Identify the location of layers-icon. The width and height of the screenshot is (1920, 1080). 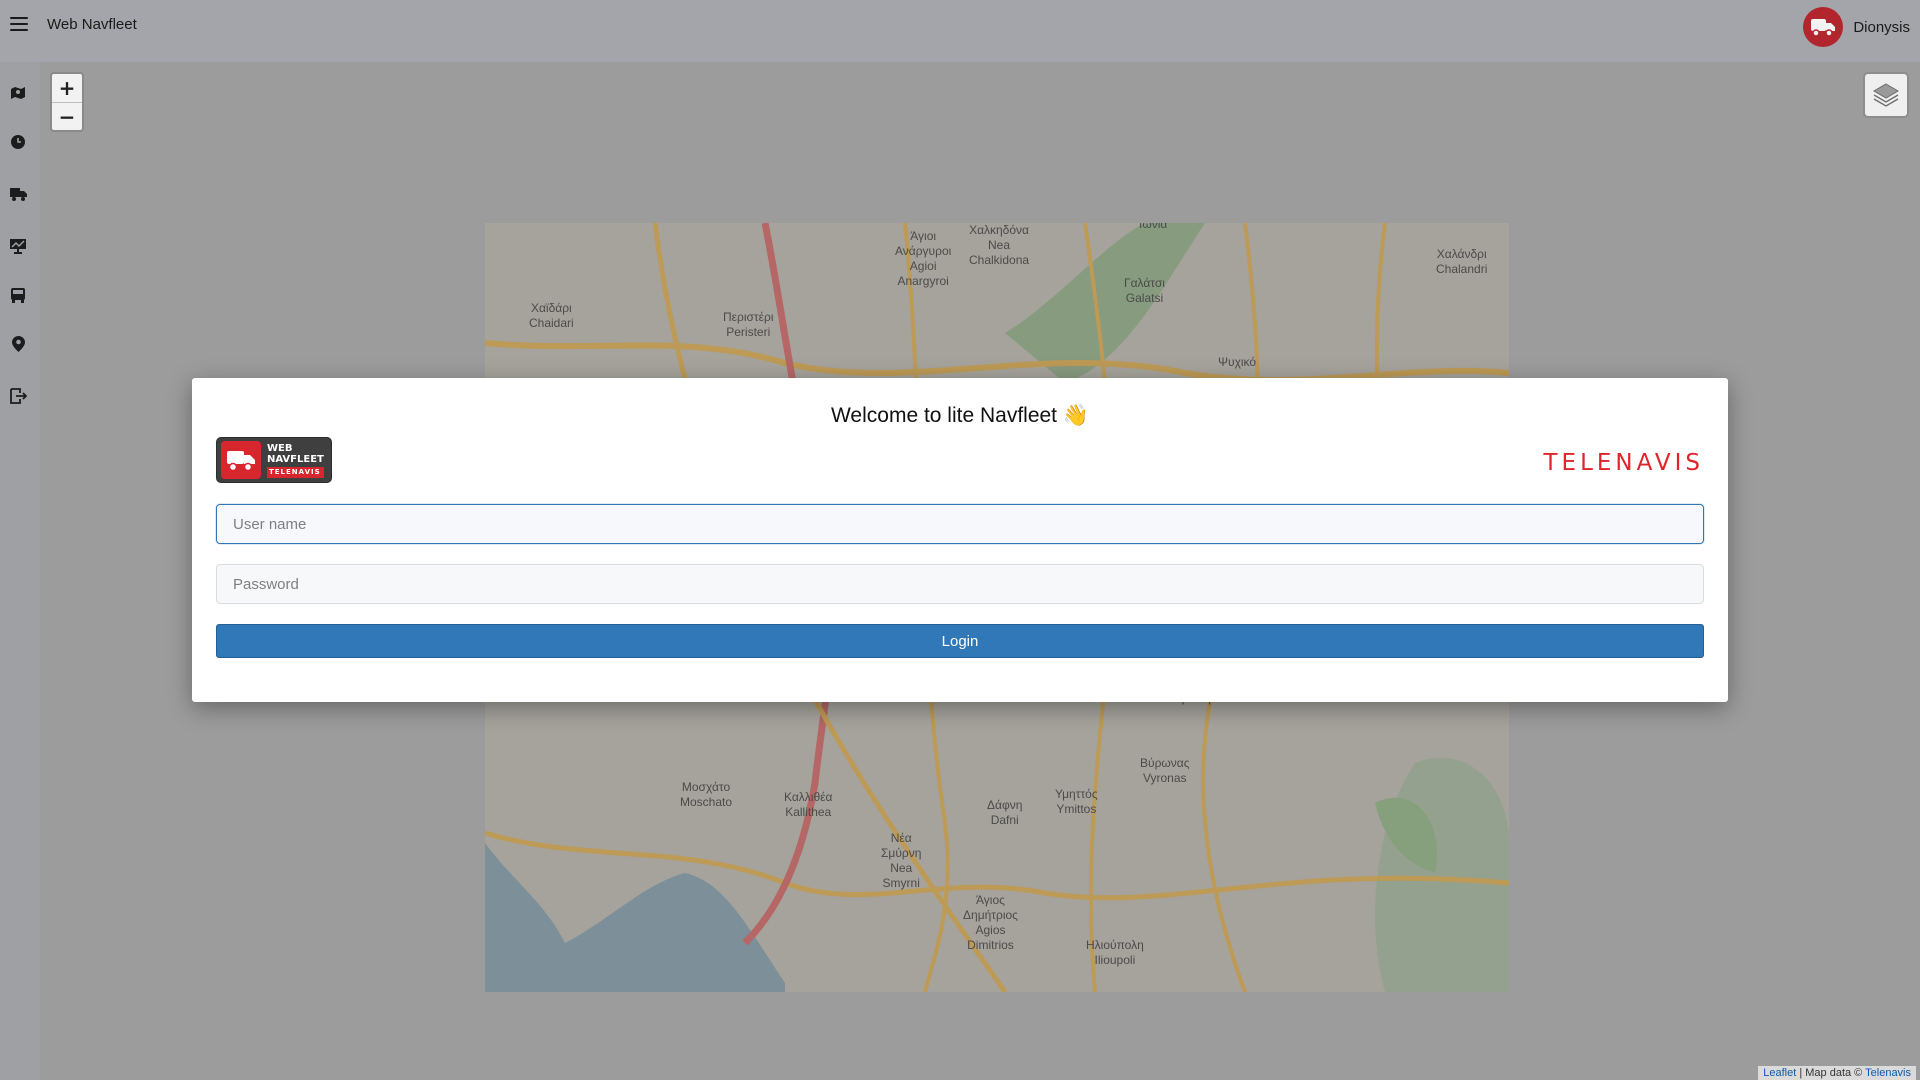
(1886, 95).